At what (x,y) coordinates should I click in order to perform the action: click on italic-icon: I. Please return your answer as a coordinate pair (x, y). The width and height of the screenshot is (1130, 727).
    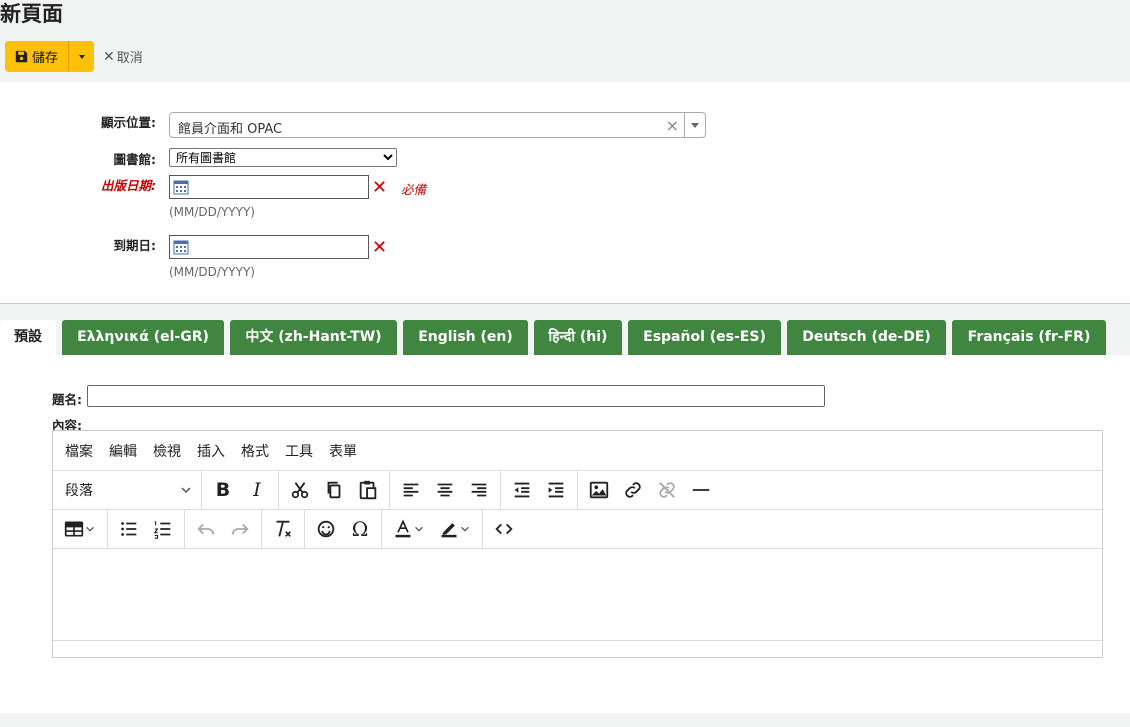
    Looking at the image, I should click on (257, 490).